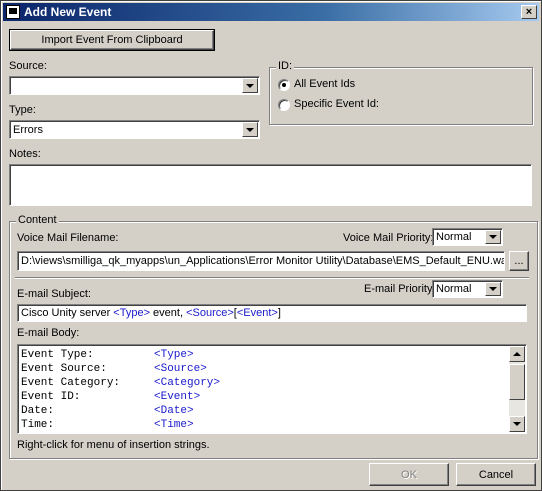 Image resolution: width=542 pixels, height=491 pixels. I want to click on id-group: ID:, so click(401, 92).